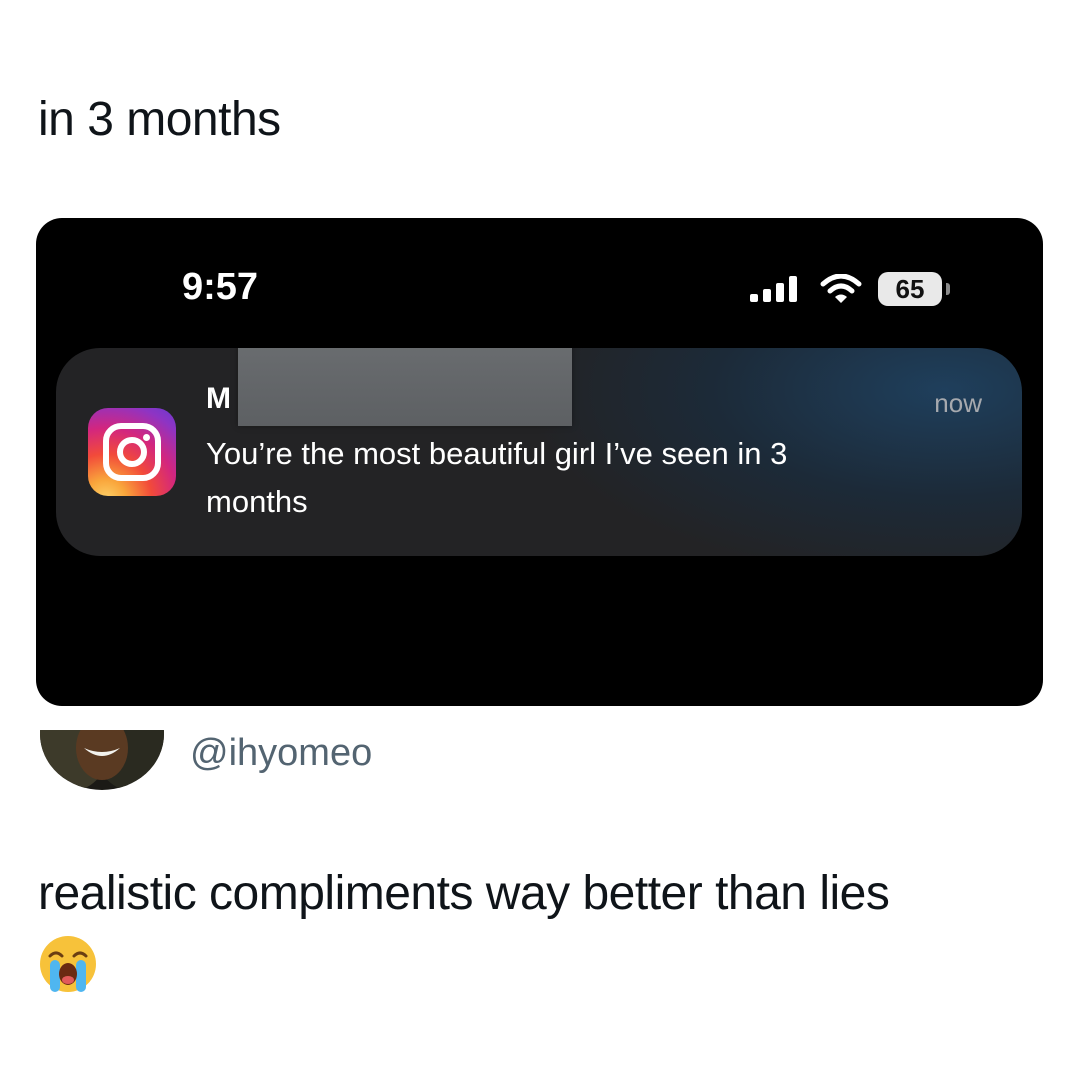 This screenshot has height=1080, width=1080. Describe the element at coordinates (281, 753) in the screenshot. I see `handle: @ihyomeo` at that location.